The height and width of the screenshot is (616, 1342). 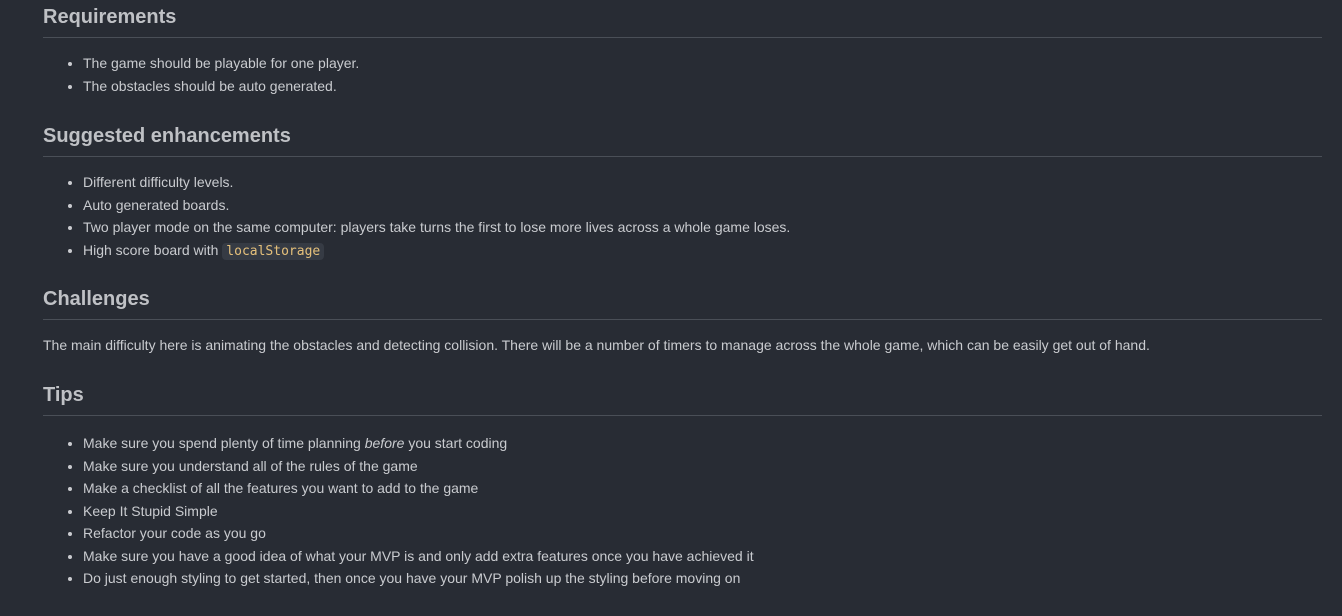 I want to click on list-item: Auto generated boards., so click(x=702, y=205).